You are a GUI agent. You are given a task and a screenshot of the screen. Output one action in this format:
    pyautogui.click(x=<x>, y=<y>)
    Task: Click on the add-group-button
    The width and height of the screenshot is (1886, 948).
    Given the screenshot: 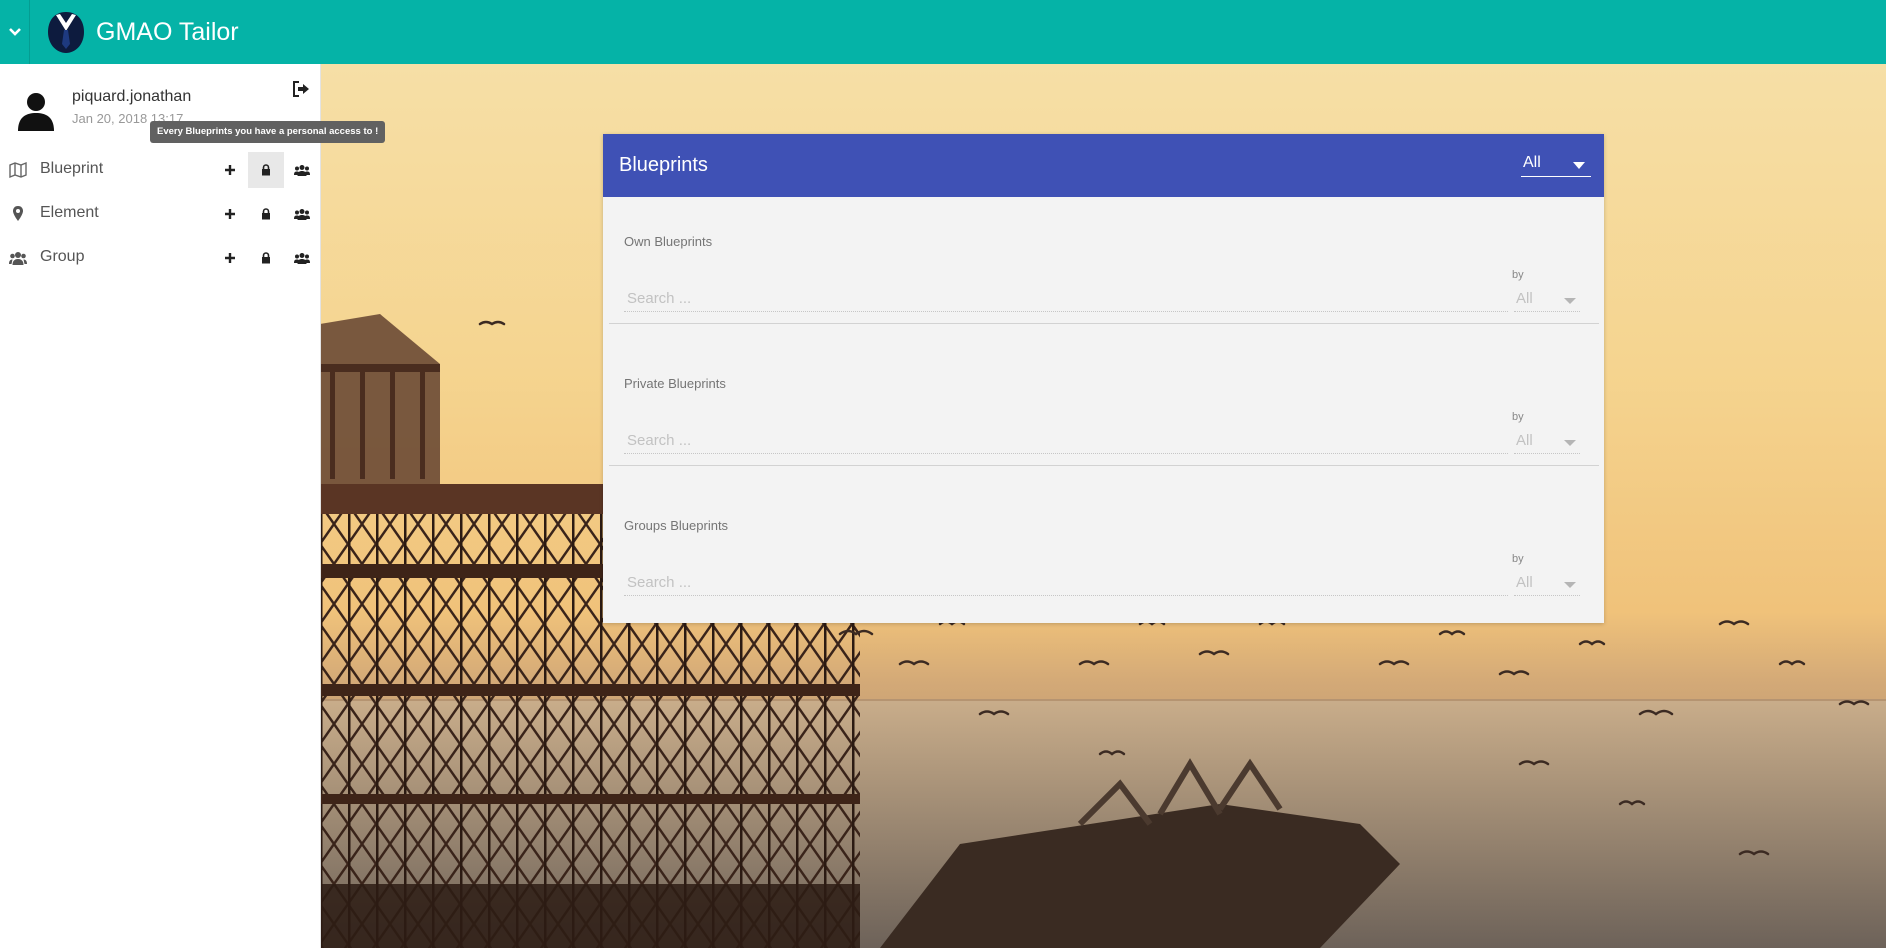 What is the action you would take?
    pyautogui.click(x=230, y=258)
    